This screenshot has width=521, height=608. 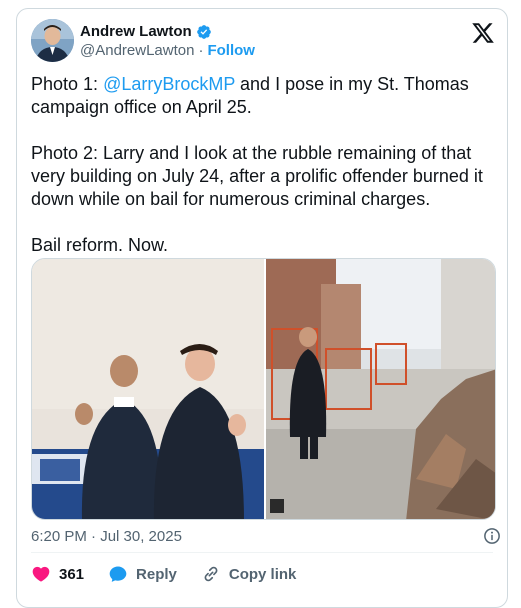 I want to click on tweet-paragraph-3: Bail reform. Now., so click(x=100, y=245).